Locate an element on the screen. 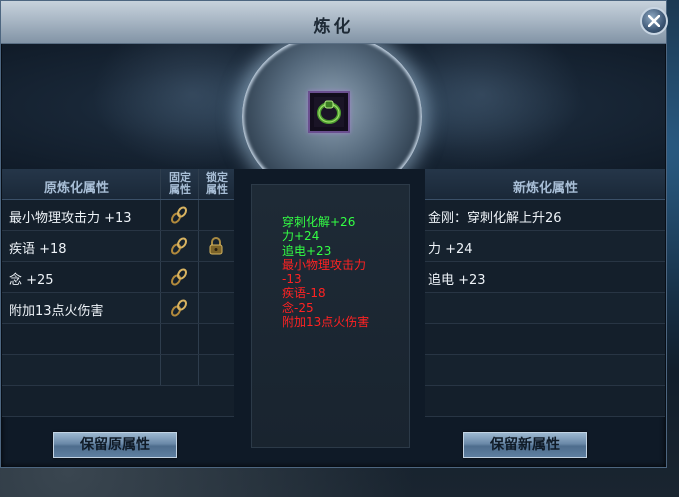 The image size is (679, 497). original-rows: 最小物理攻击力 +13 疾语 +18 念 +25 附加13点火伤害 is located at coordinates (118, 308).